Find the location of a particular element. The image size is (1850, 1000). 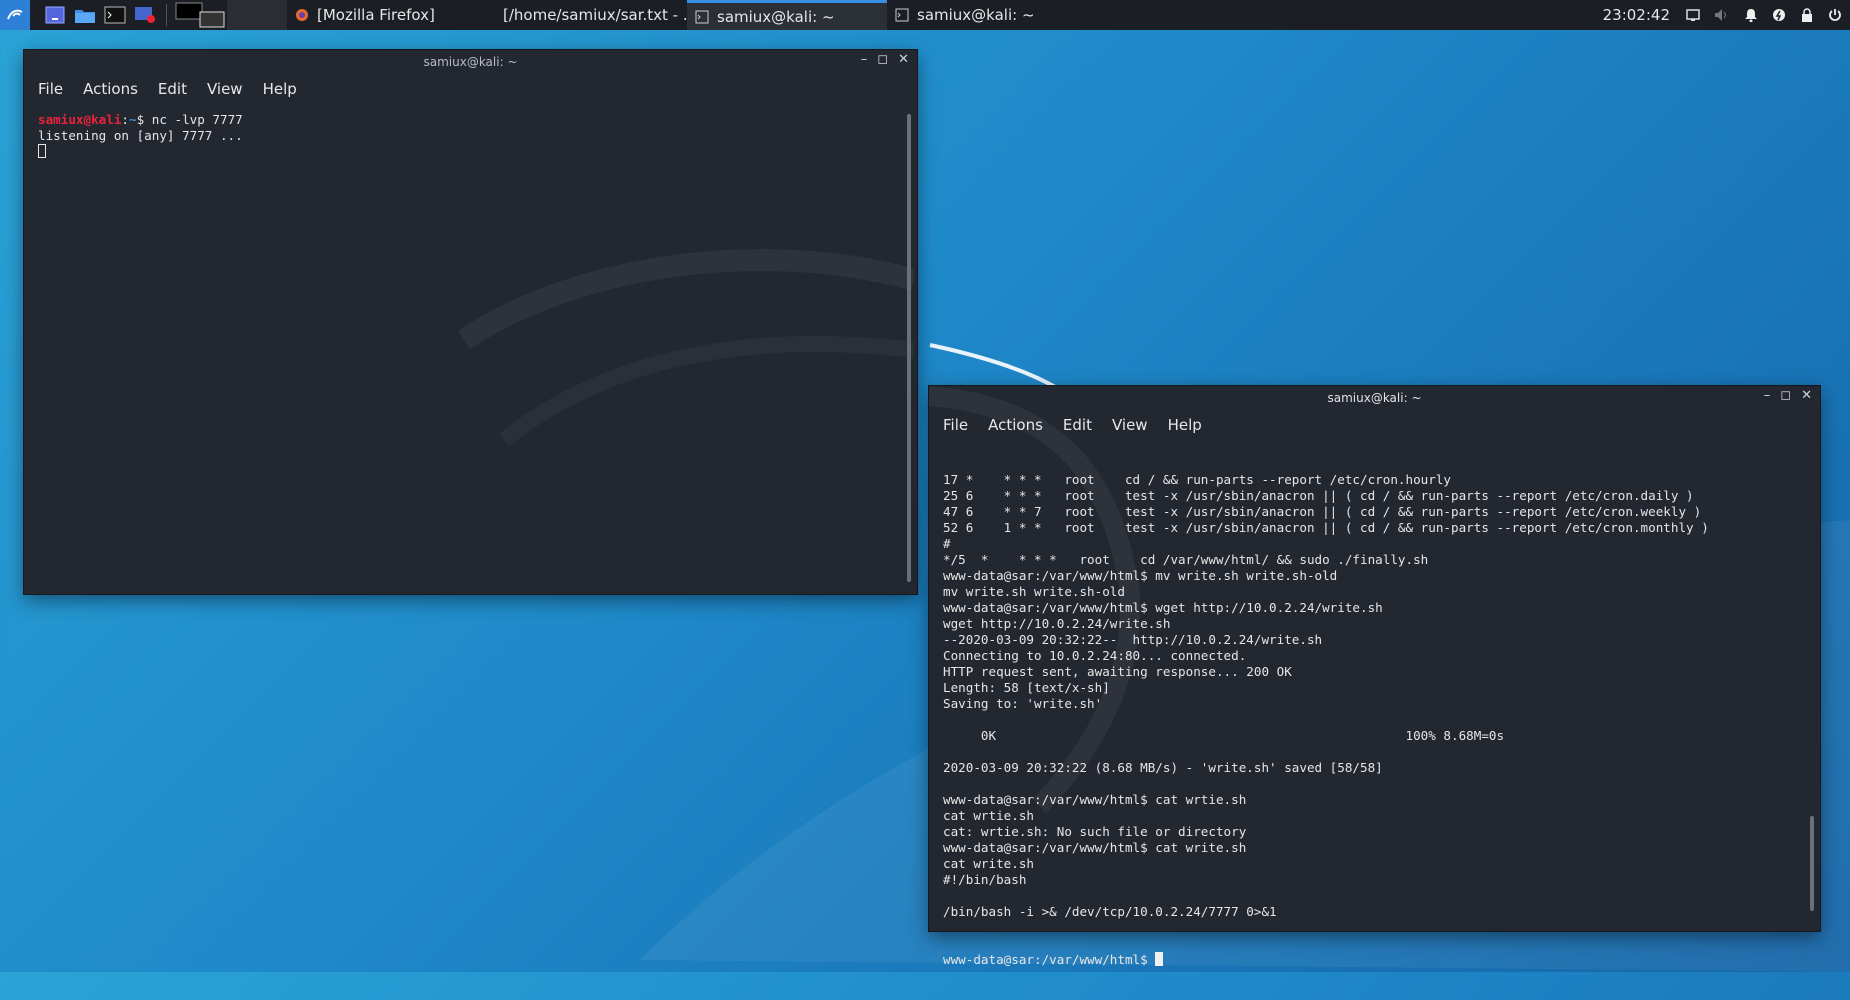

prompt-user: samiux@kali is located at coordinates (80, 119).